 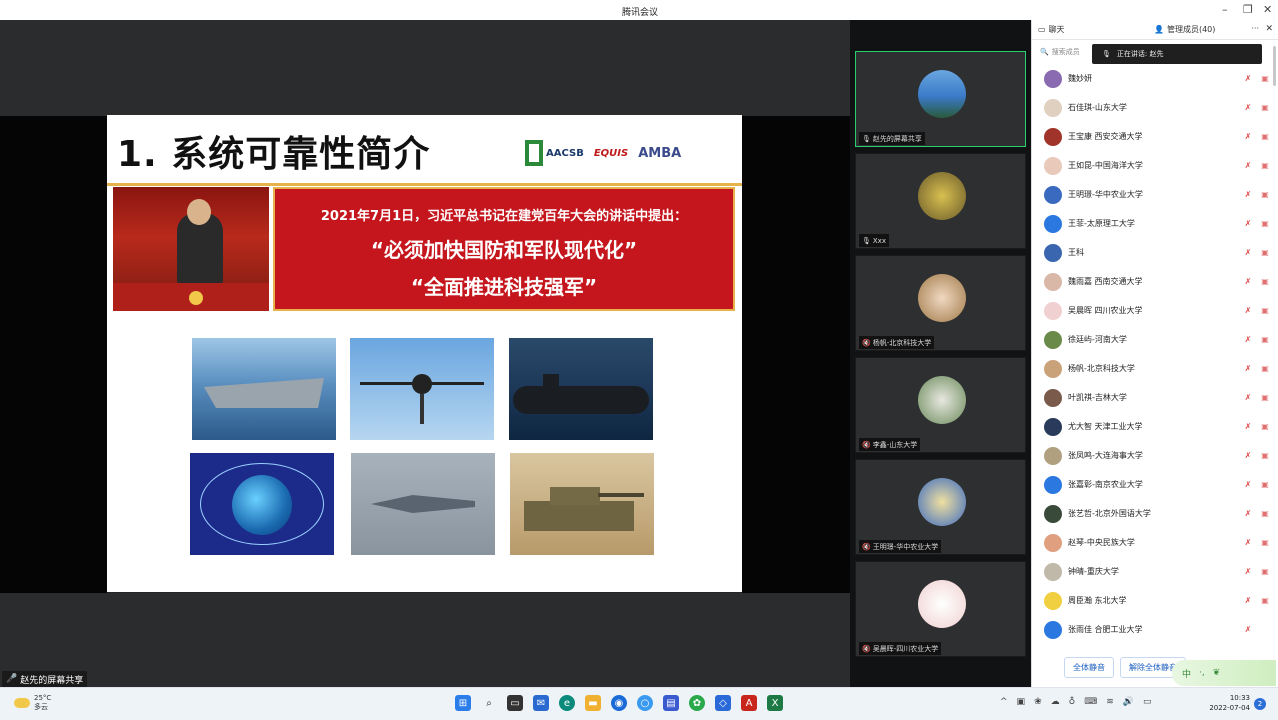 What do you see at coordinates (1255, 28) in the screenshot?
I see `more-icon: ···` at bounding box center [1255, 28].